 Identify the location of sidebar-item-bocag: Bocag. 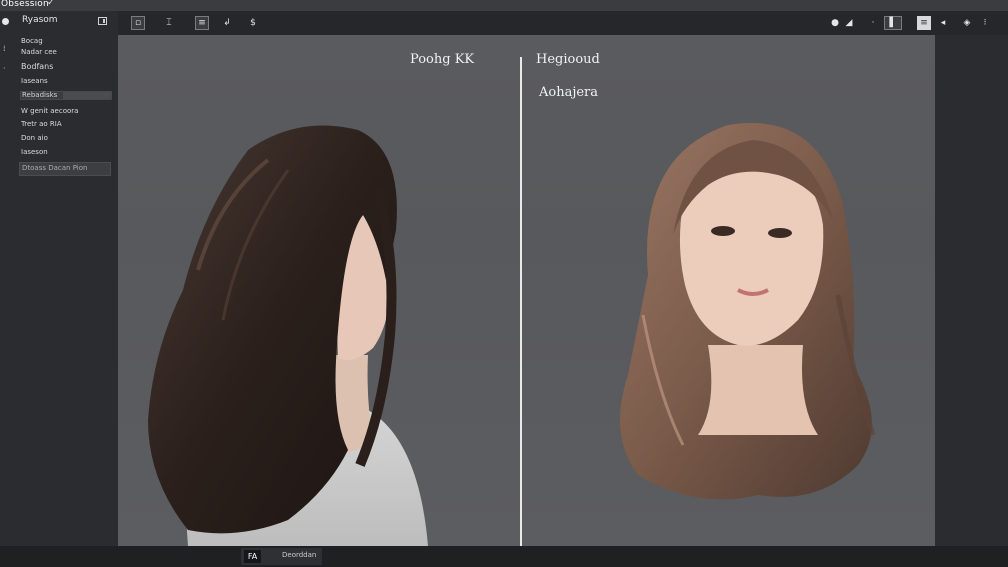
(32, 41).